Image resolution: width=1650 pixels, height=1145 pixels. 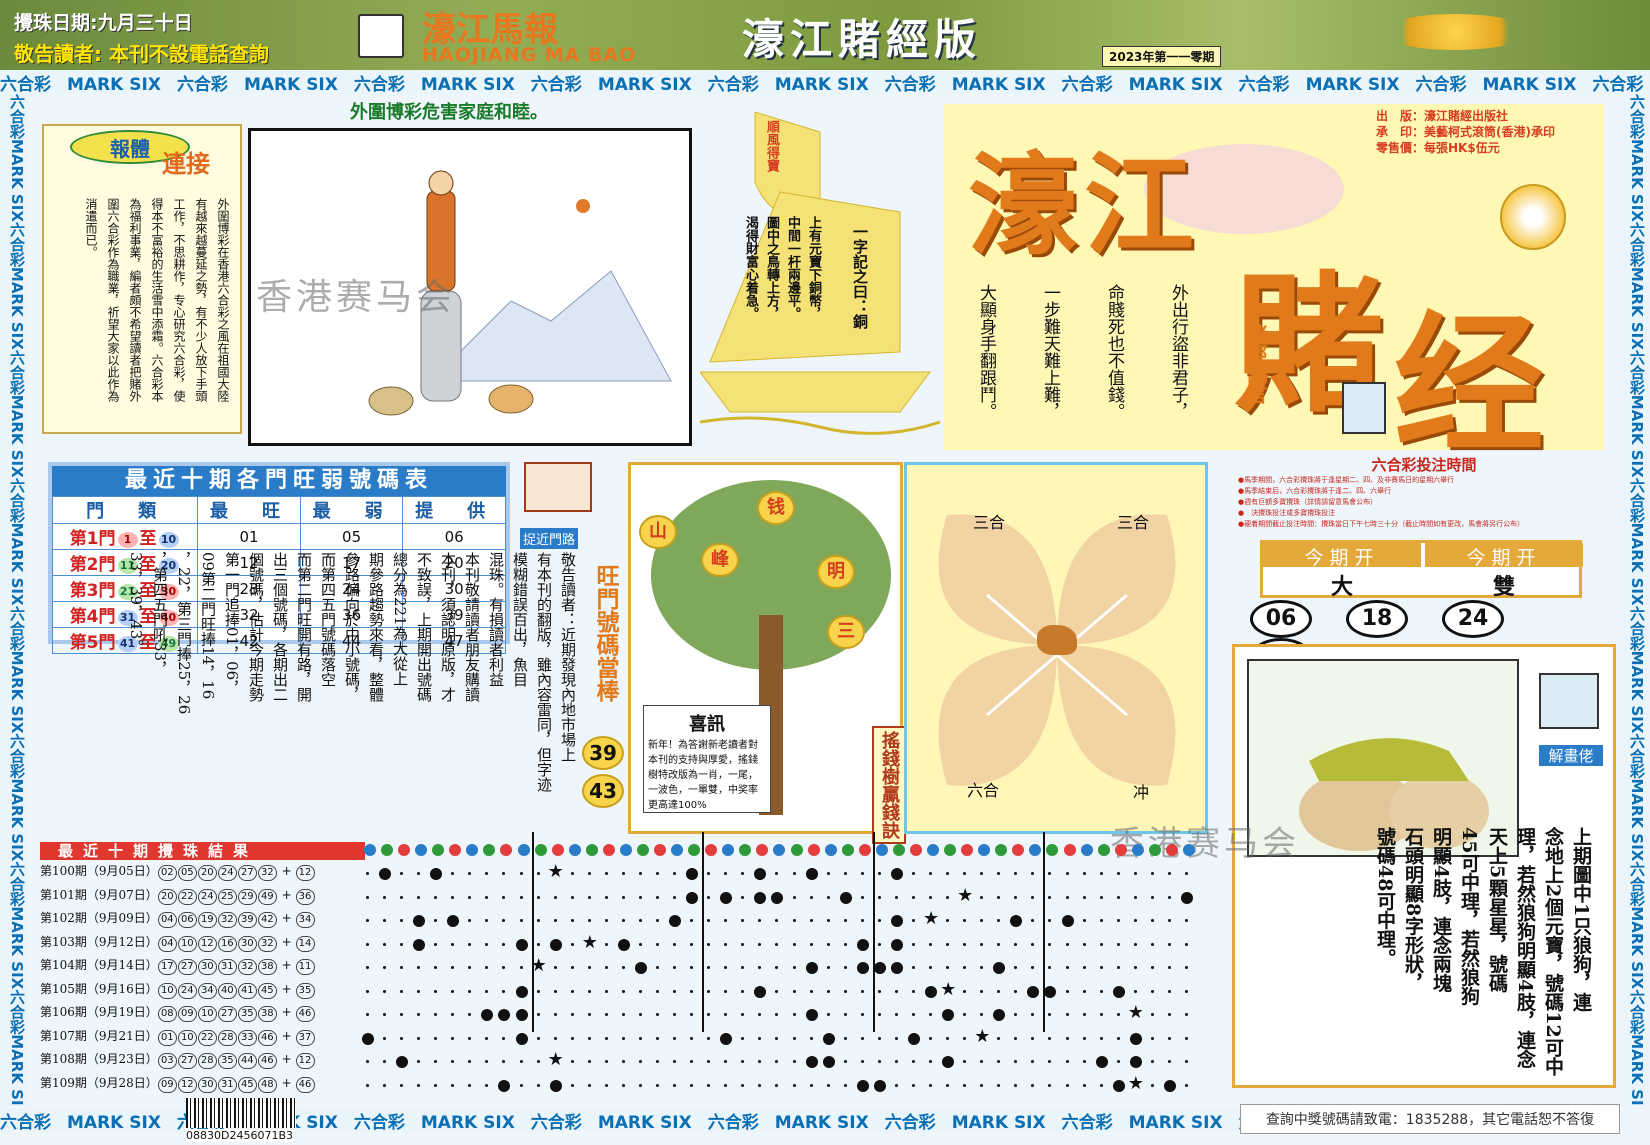 What do you see at coordinates (449, 112) in the screenshot?
I see `warning-text: 外圍博彩危害家庭和睦。` at bounding box center [449, 112].